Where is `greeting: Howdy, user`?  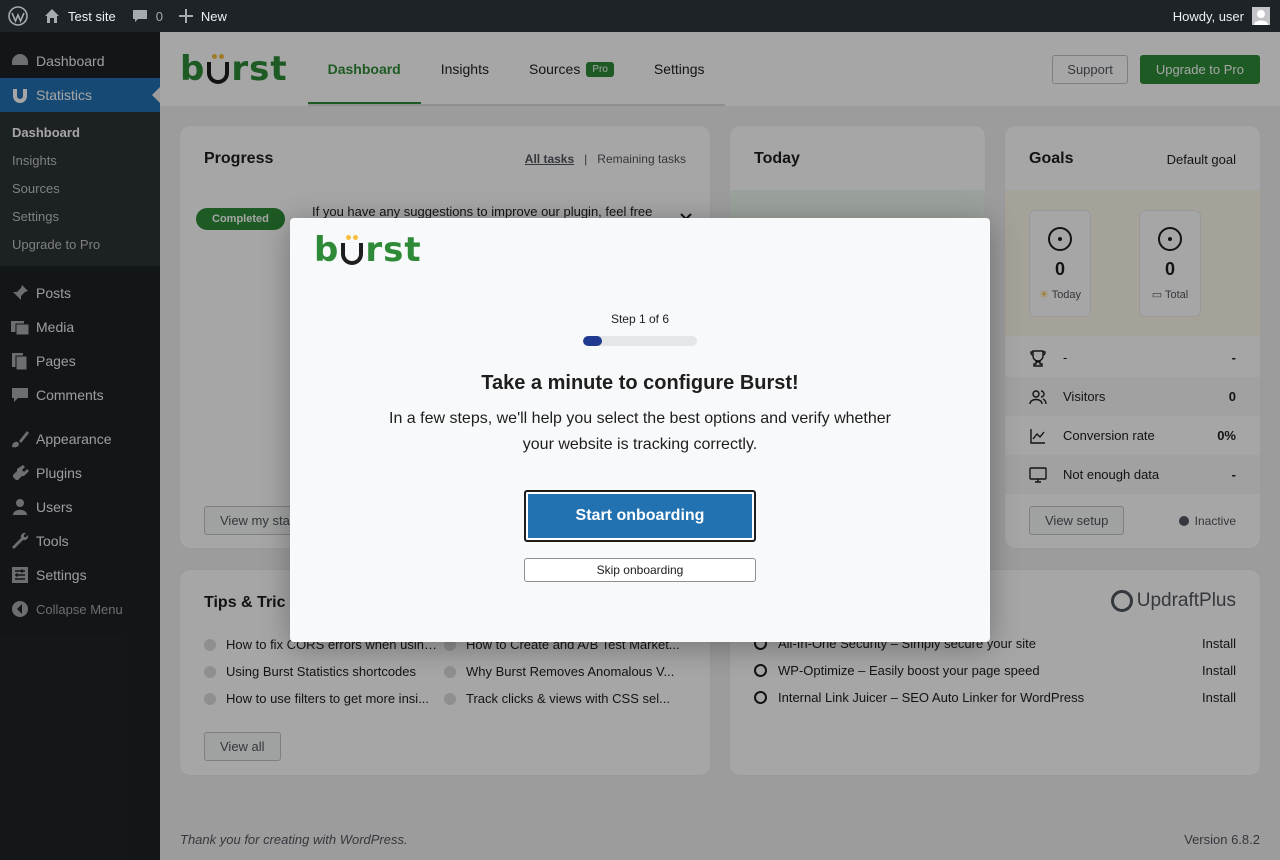 greeting: Howdy, user is located at coordinates (1208, 16).